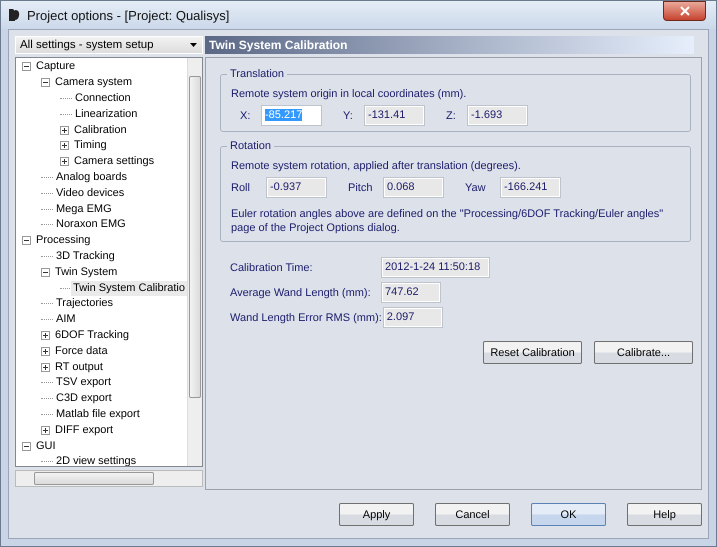 This screenshot has width=717, height=547. Describe the element at coordinates (85, 304) in the screenshot. I see `tree-item: Trajectories` at that location.